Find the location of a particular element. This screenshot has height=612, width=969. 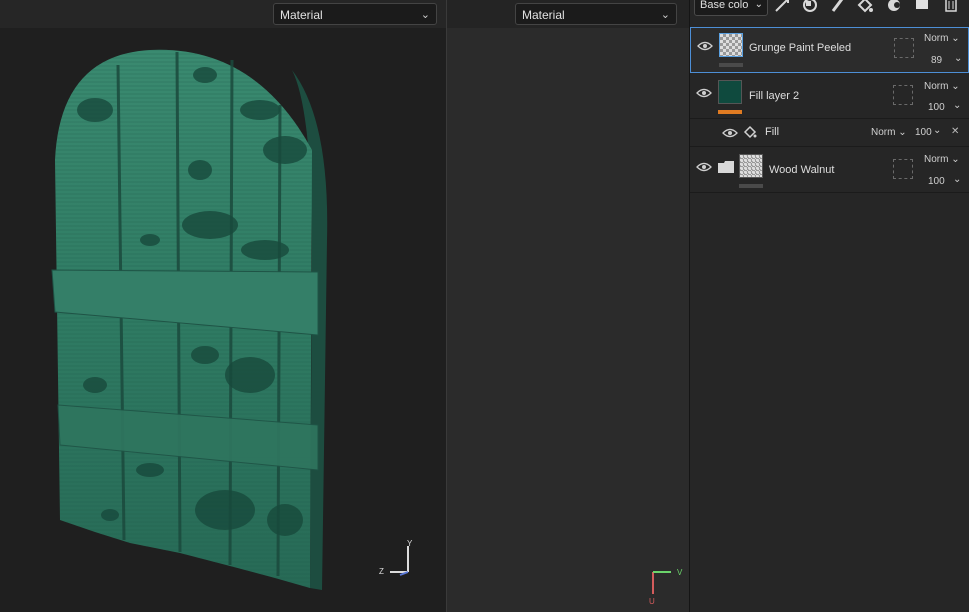

layer-name: Grunge Paint Peeled is located at coordinates (800, 48).